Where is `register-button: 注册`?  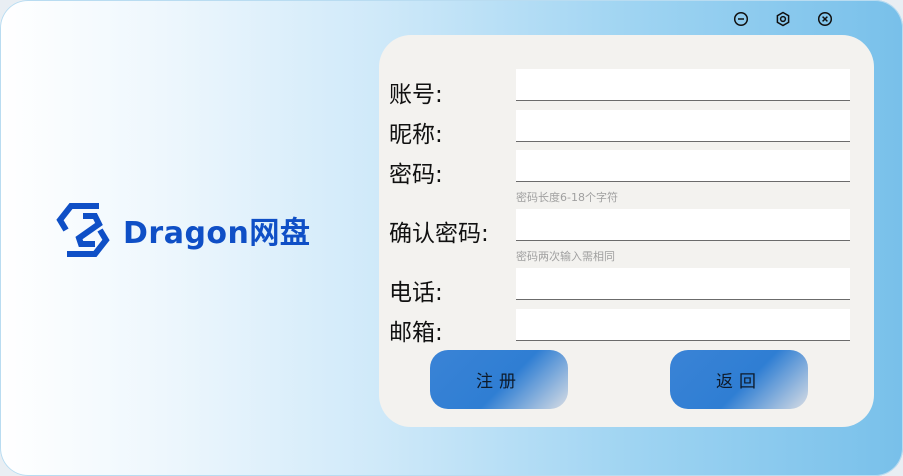
register-button: 注册 is located at coordinates (499, 379).